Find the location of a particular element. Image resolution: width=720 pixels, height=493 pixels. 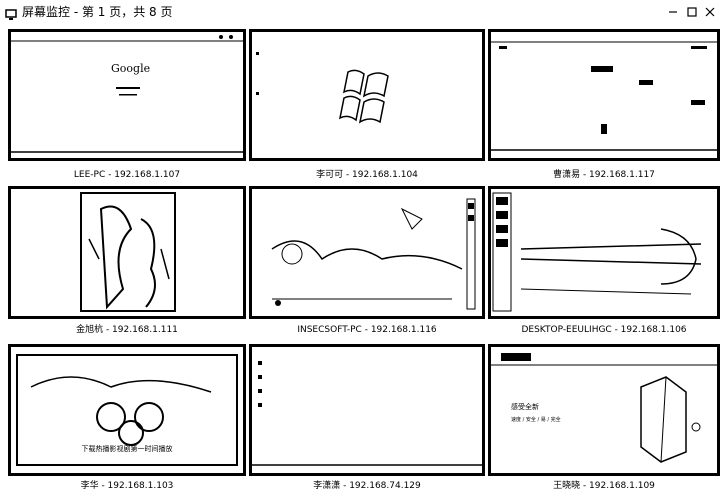

screen-tile: 李可可 - 192.168.1.104 is located at coordinates (367, 106).